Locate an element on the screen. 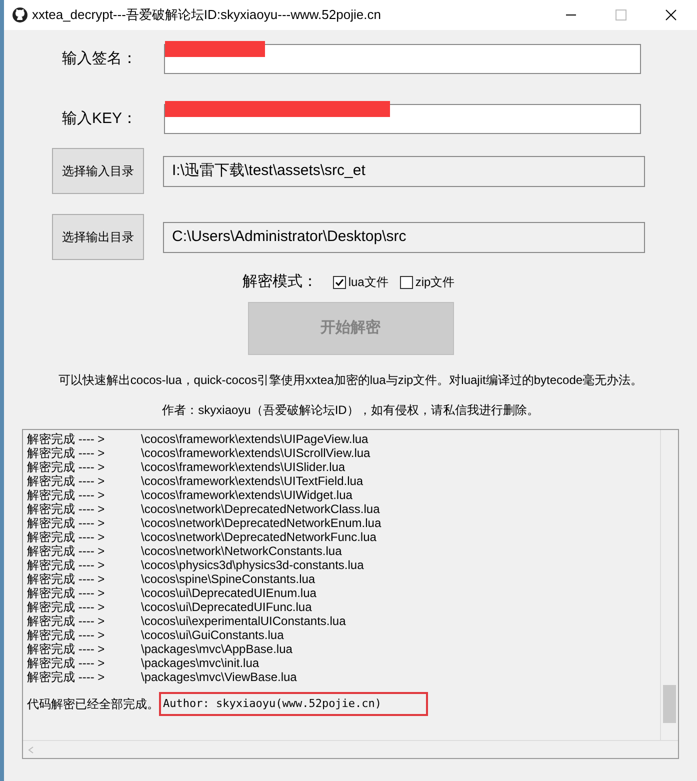  log-path: \cocos\framework\extends\UIWidget.lua is located at coordinates (246, 495).